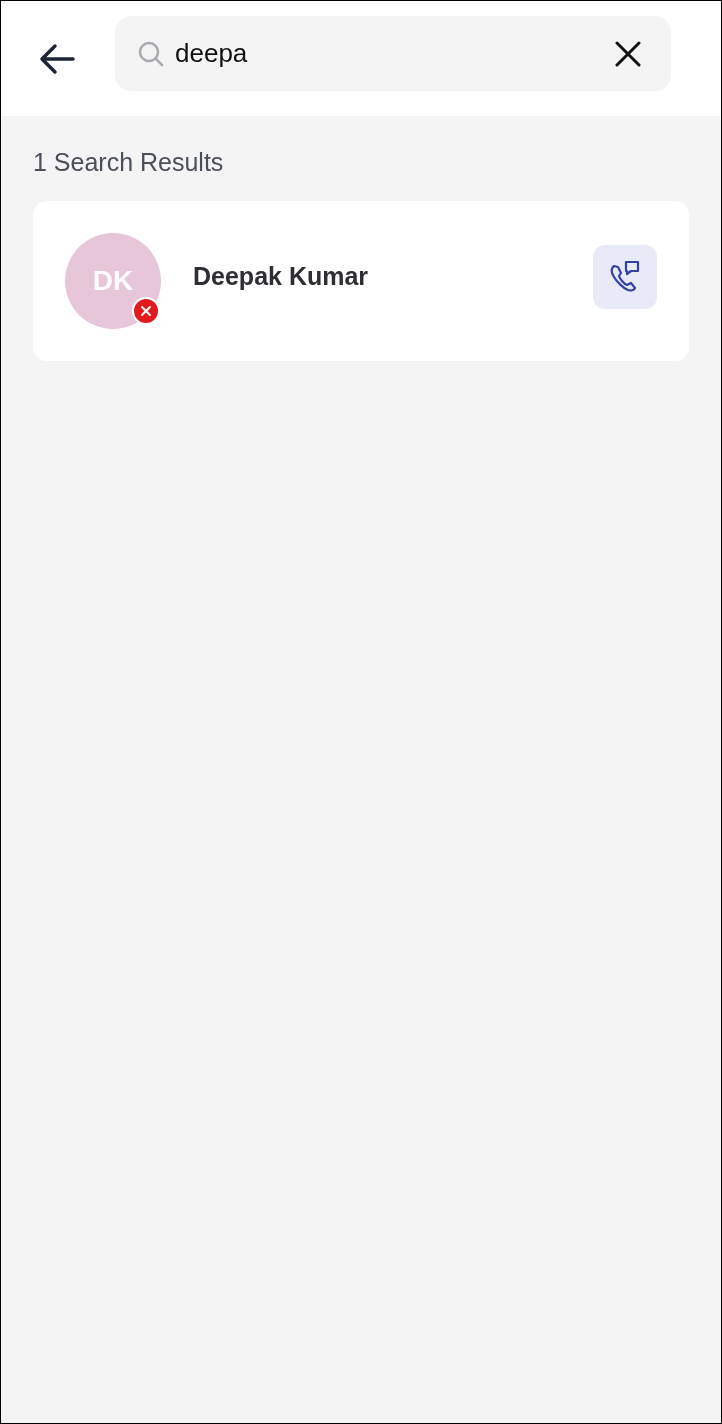 This screenshot has height=1424, width=722. I want to click on call-button, so click(625, 277).